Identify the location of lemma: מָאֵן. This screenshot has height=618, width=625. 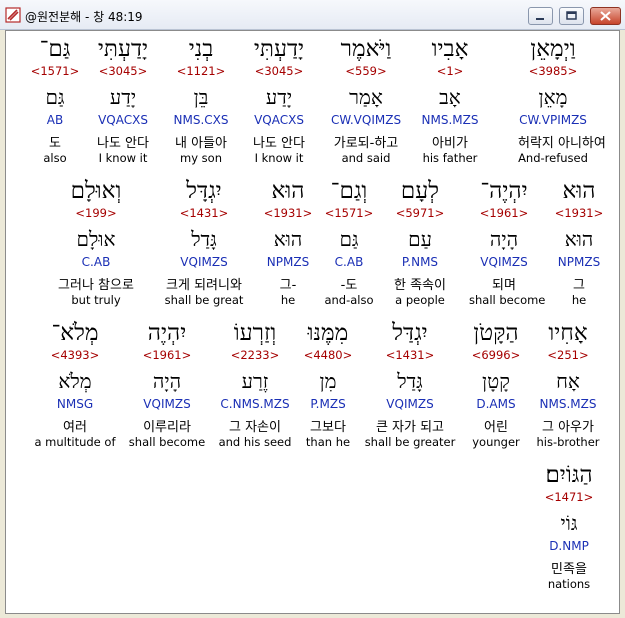
(553, 97).